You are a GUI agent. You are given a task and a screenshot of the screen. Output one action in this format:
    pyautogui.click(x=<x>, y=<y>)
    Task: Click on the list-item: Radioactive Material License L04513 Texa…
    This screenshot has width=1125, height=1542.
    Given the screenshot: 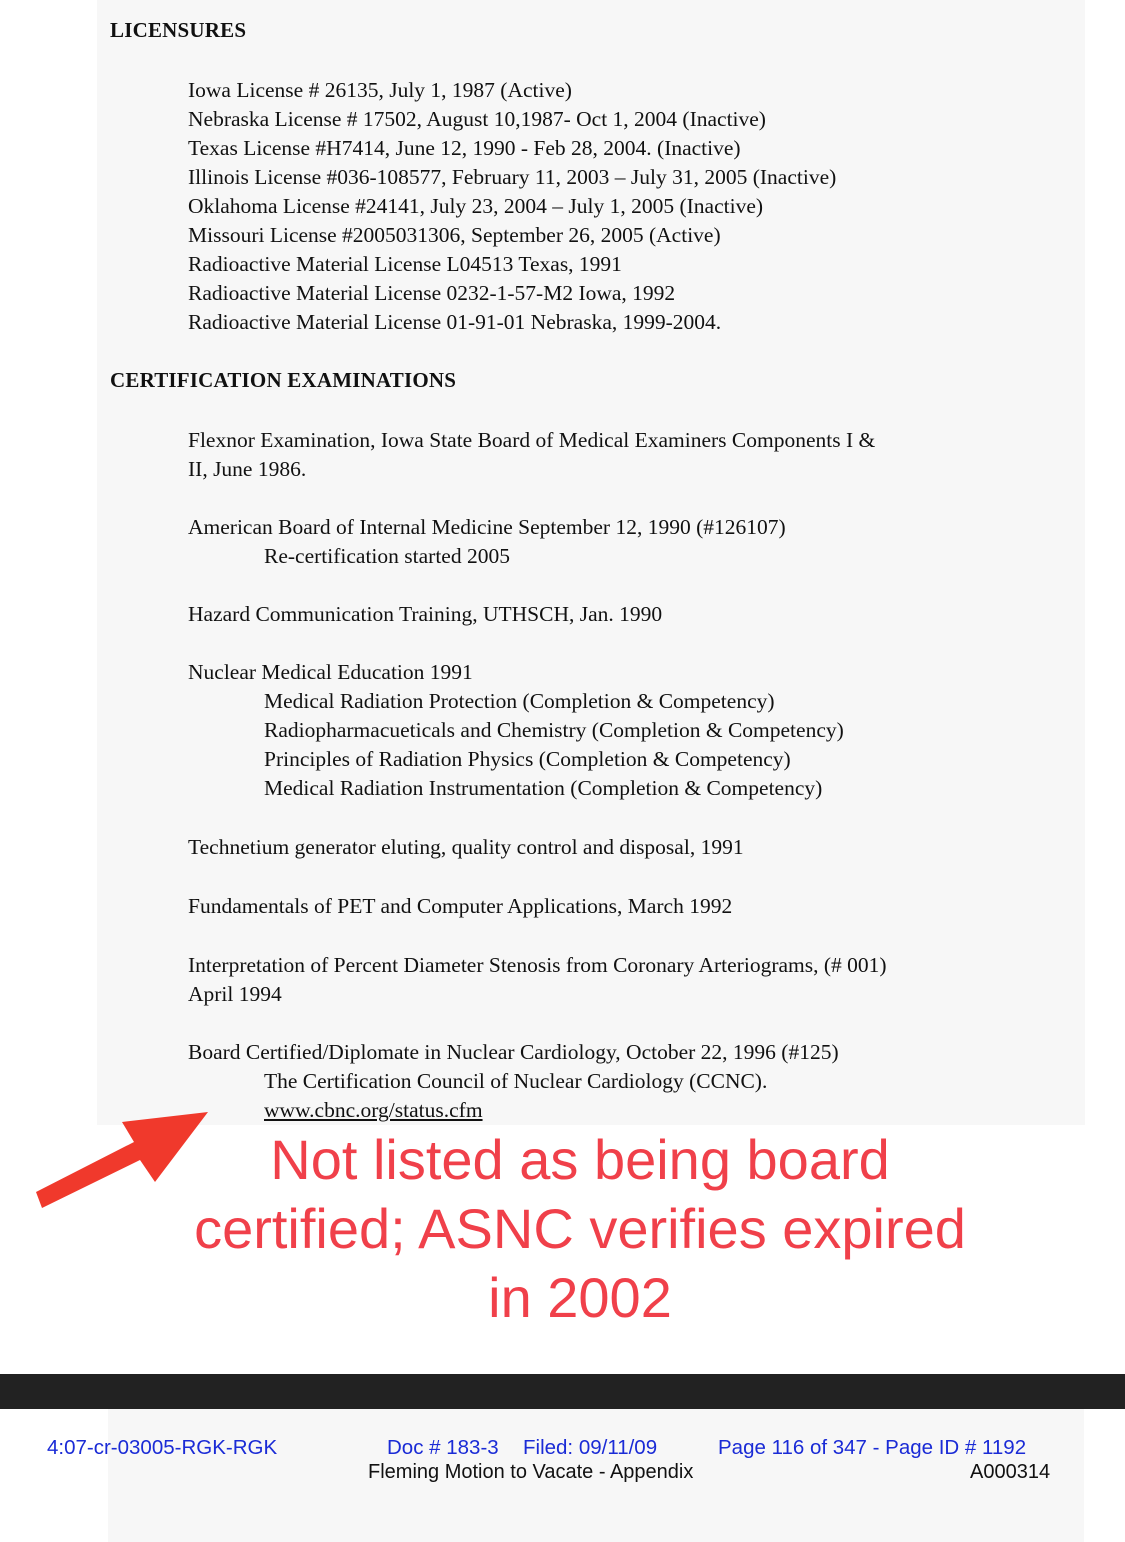 What is the action you would take?
    pyautogui.click(x=405, y=264)
    